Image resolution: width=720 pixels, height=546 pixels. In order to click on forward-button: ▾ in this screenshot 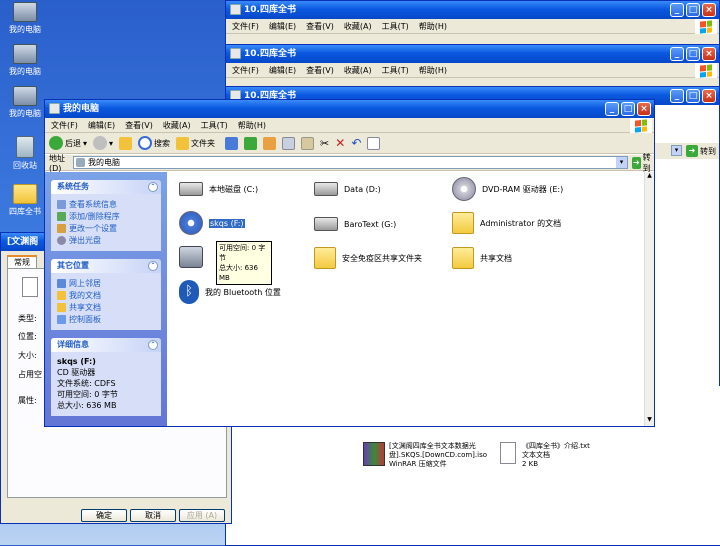, I will do `click(103, 143)`.